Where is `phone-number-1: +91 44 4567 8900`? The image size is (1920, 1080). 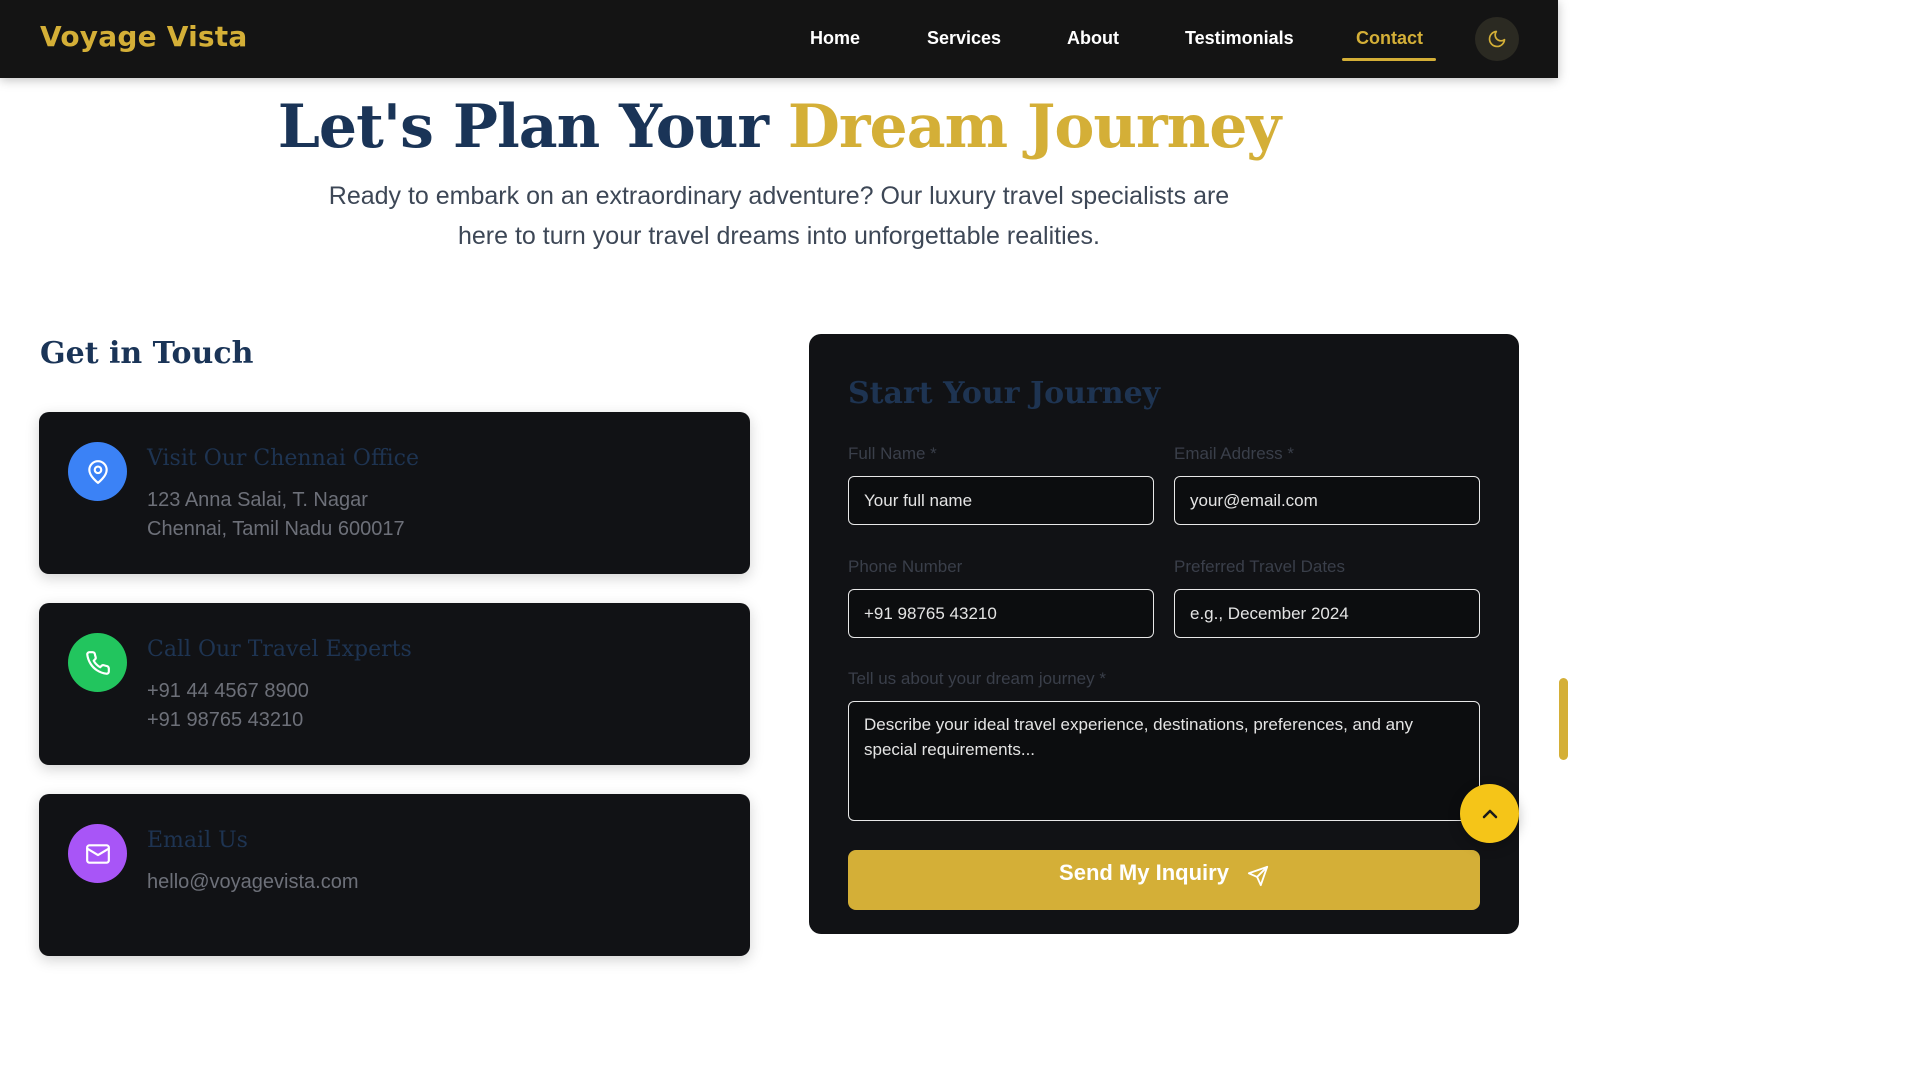
phone-number-1: +91 44 4567 8900 is located at coordinates (228, 691).